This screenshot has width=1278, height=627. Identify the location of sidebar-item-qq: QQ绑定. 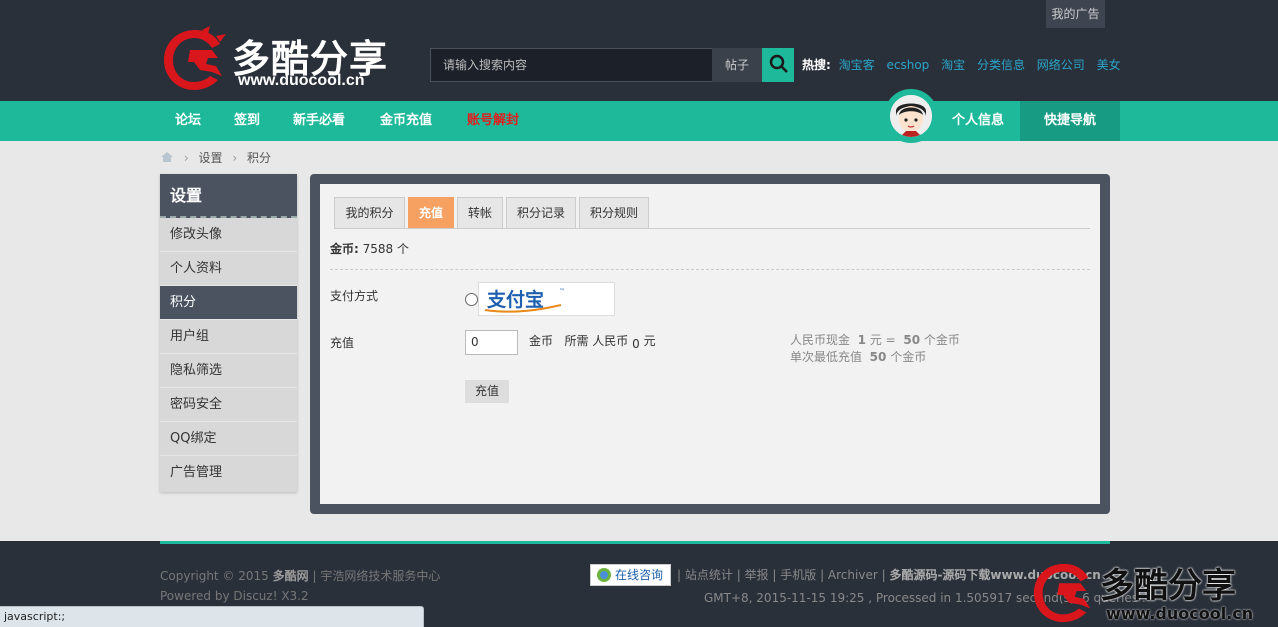
(228, 439).